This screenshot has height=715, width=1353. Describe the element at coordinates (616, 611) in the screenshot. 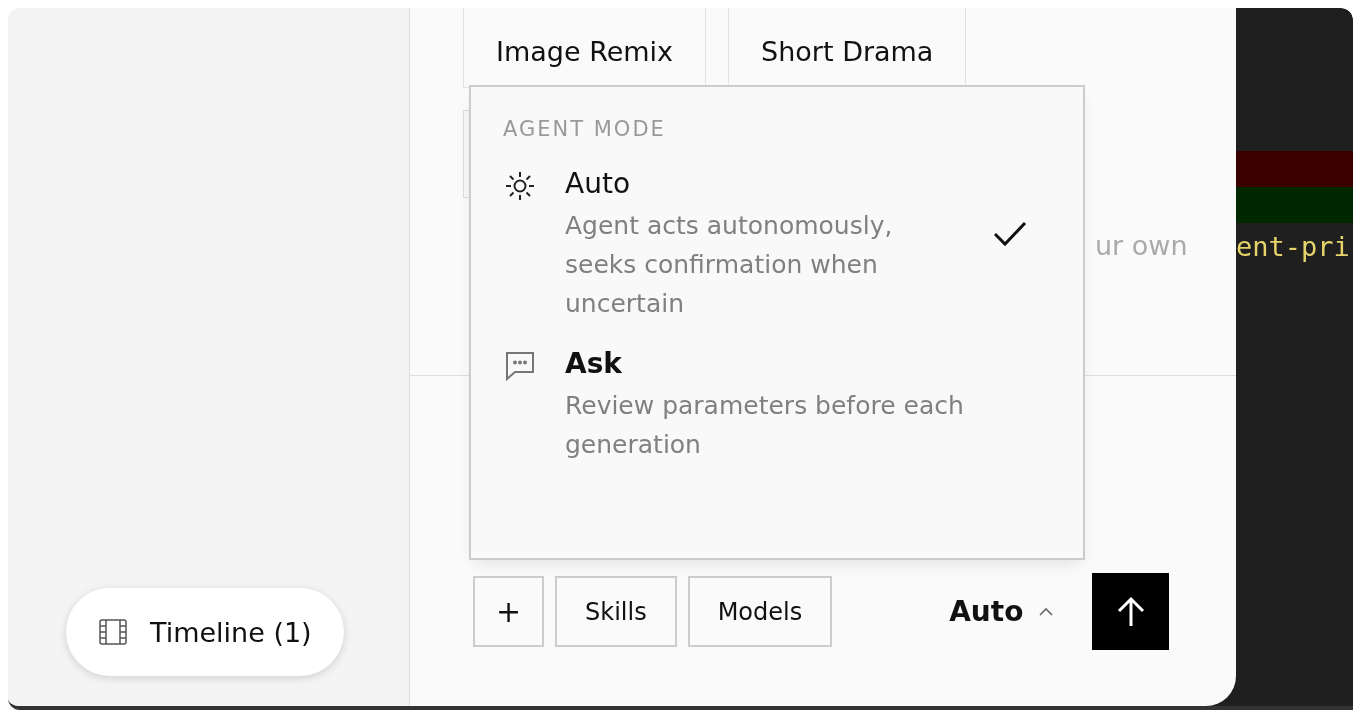

I see `toolbar-button: Skills` at that location.